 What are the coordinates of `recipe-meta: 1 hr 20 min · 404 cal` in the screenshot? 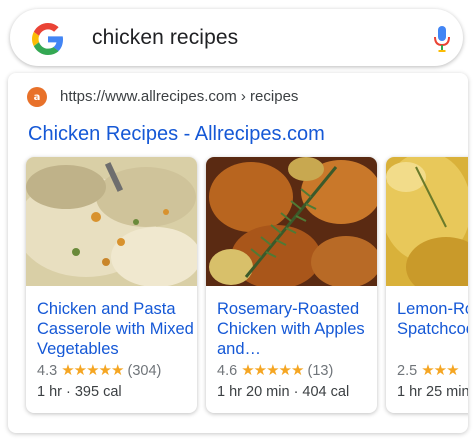 It's located at (283, 392).